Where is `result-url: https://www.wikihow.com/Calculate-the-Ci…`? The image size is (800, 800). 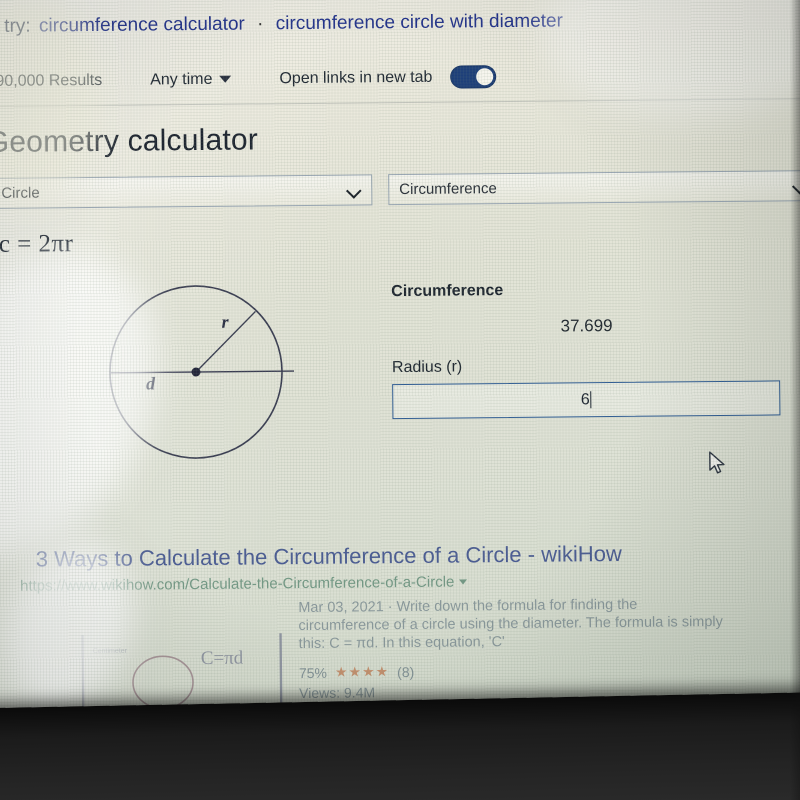 result-url: https://www.wikihow.com/Calculate-the-Ci… is located at coordinates (243, 584).